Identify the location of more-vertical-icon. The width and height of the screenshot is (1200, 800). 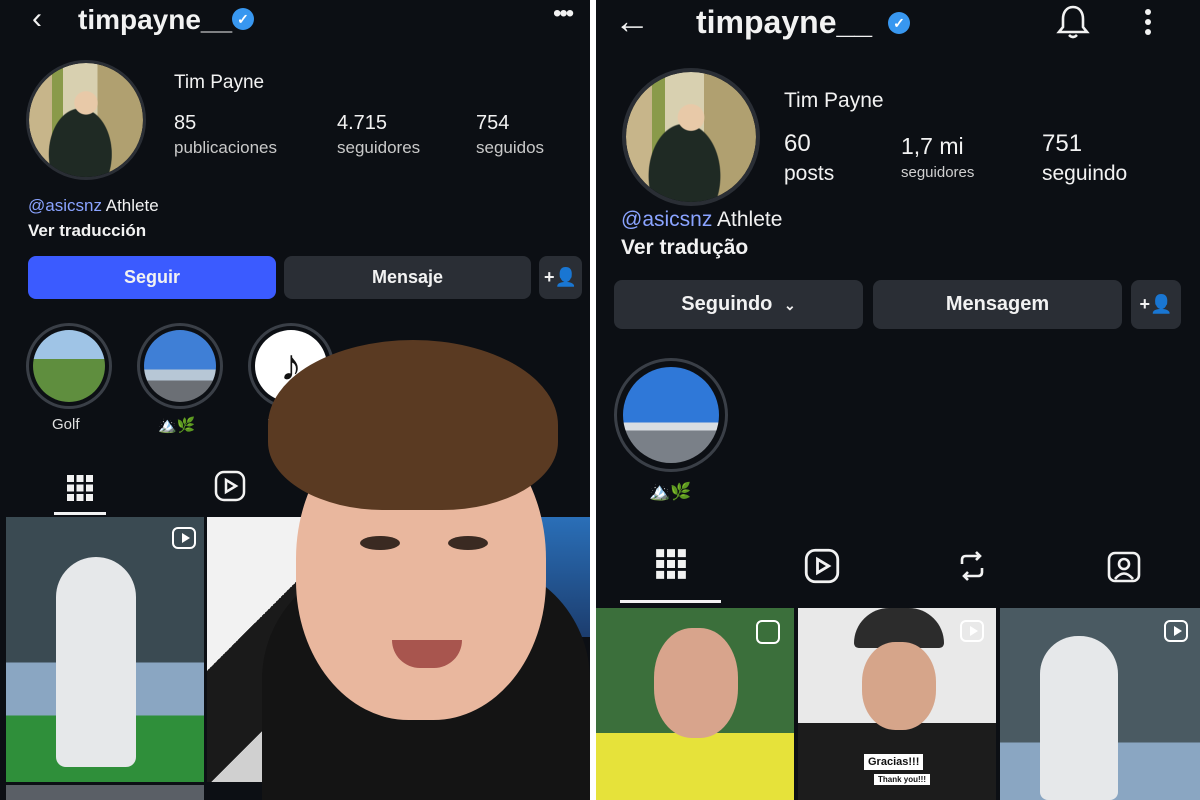
(1148, 22).